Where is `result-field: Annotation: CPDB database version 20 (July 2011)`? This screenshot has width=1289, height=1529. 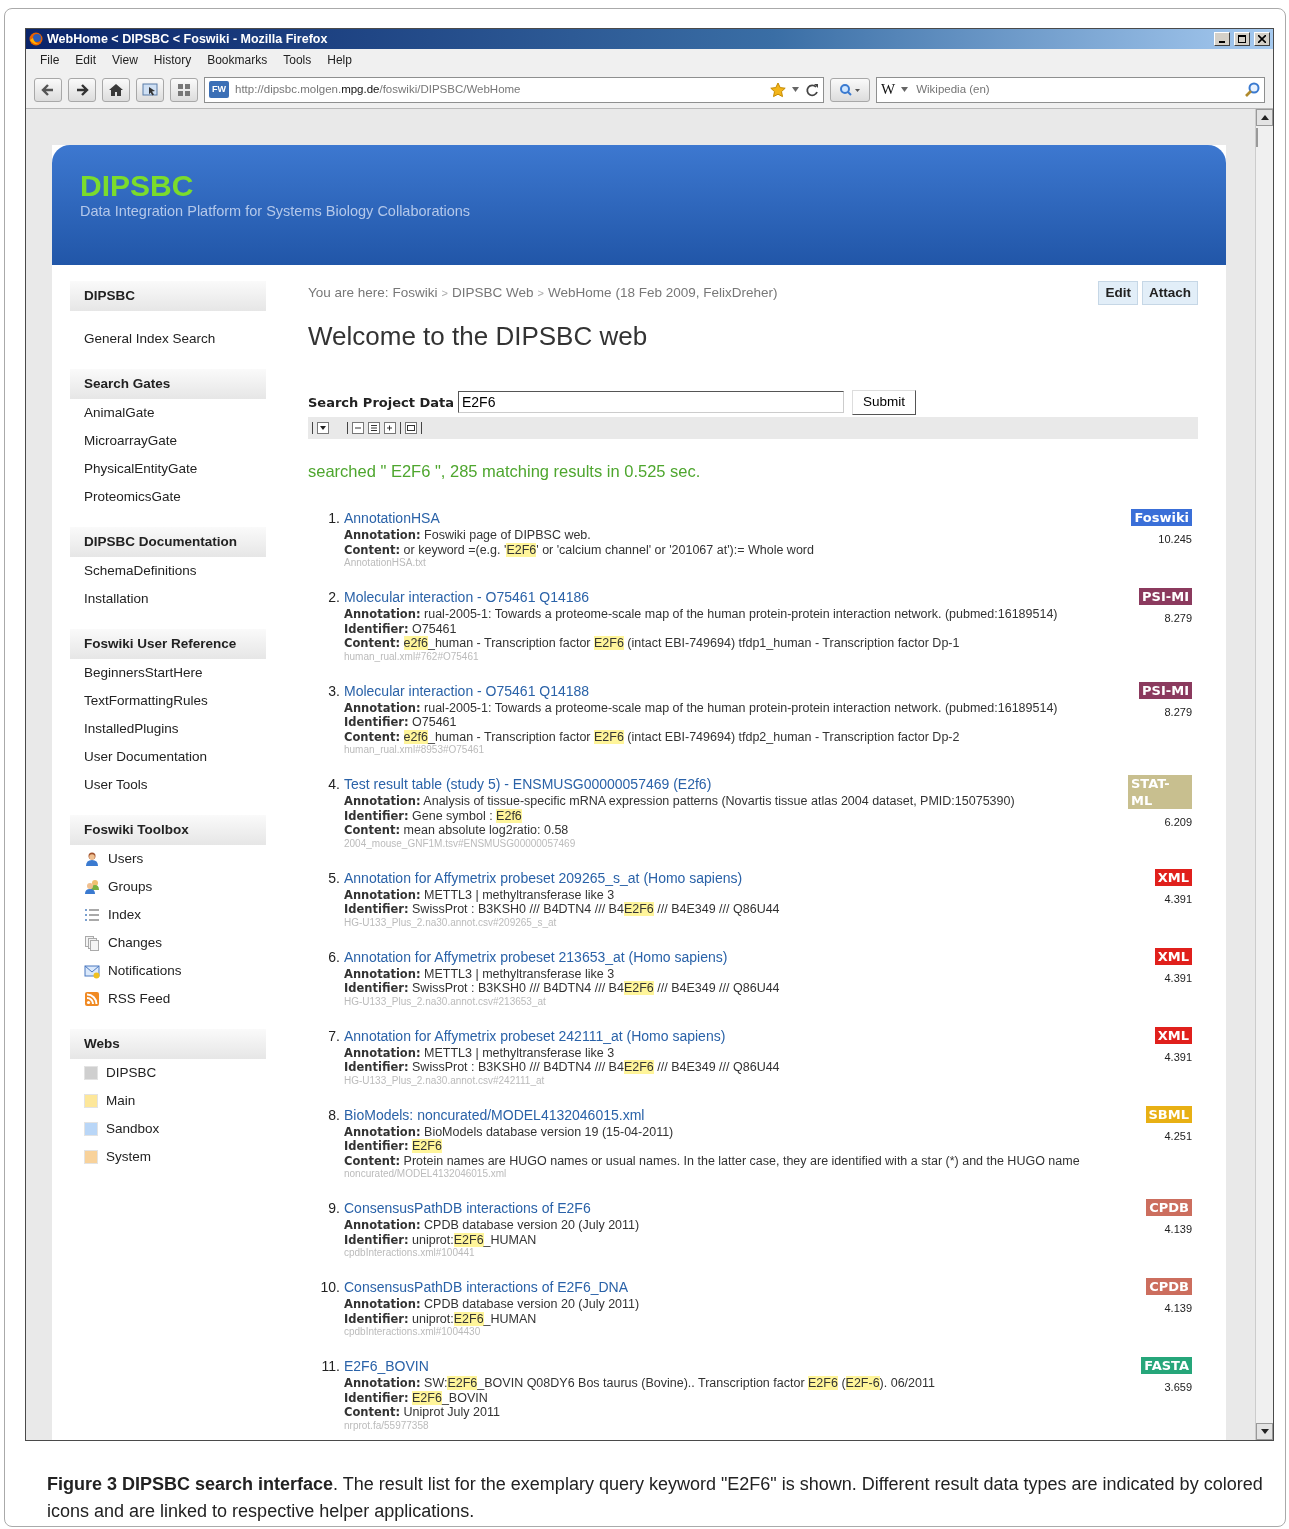
result-field: Annotation: CPDB database version 20 (July 2011) is located at coordinates (736, 1225).